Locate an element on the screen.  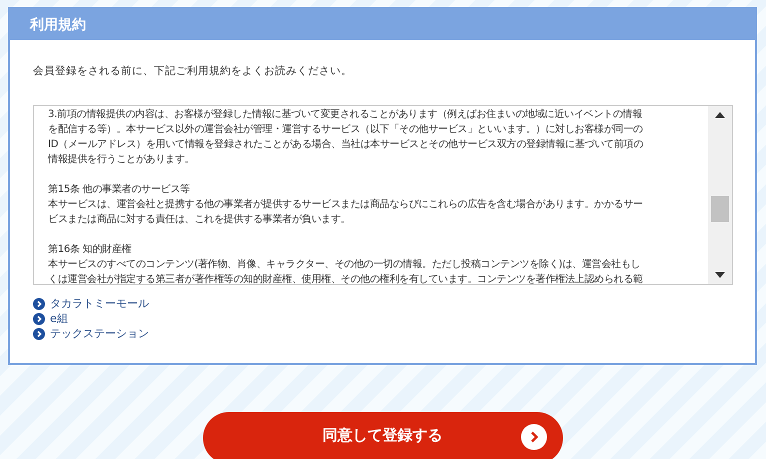
scrollbar is located at coordinates (720, 195).